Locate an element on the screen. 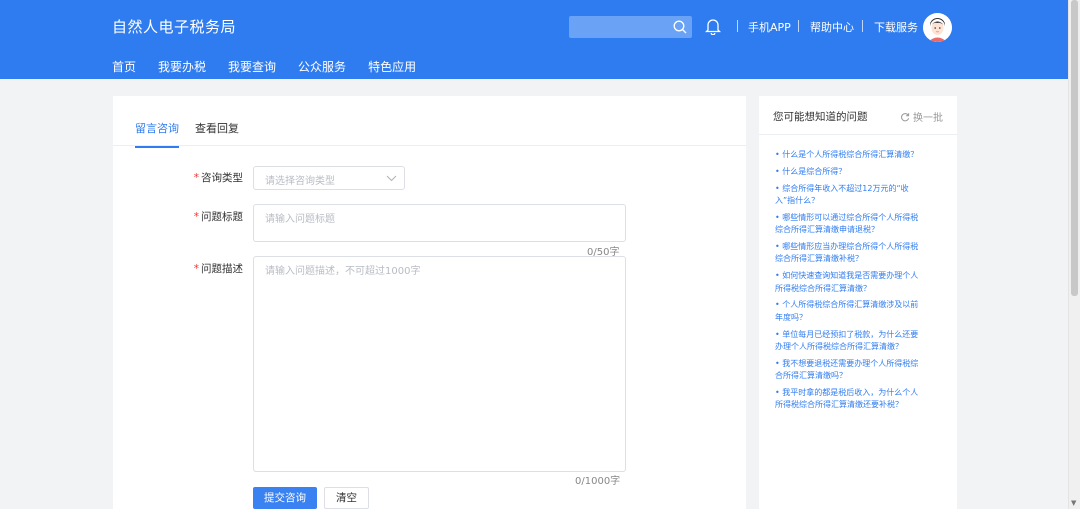 The height and width of the screenshot is (509, 1080). question-desc-label: * 问题描述 is located at coordinates (213, 268).